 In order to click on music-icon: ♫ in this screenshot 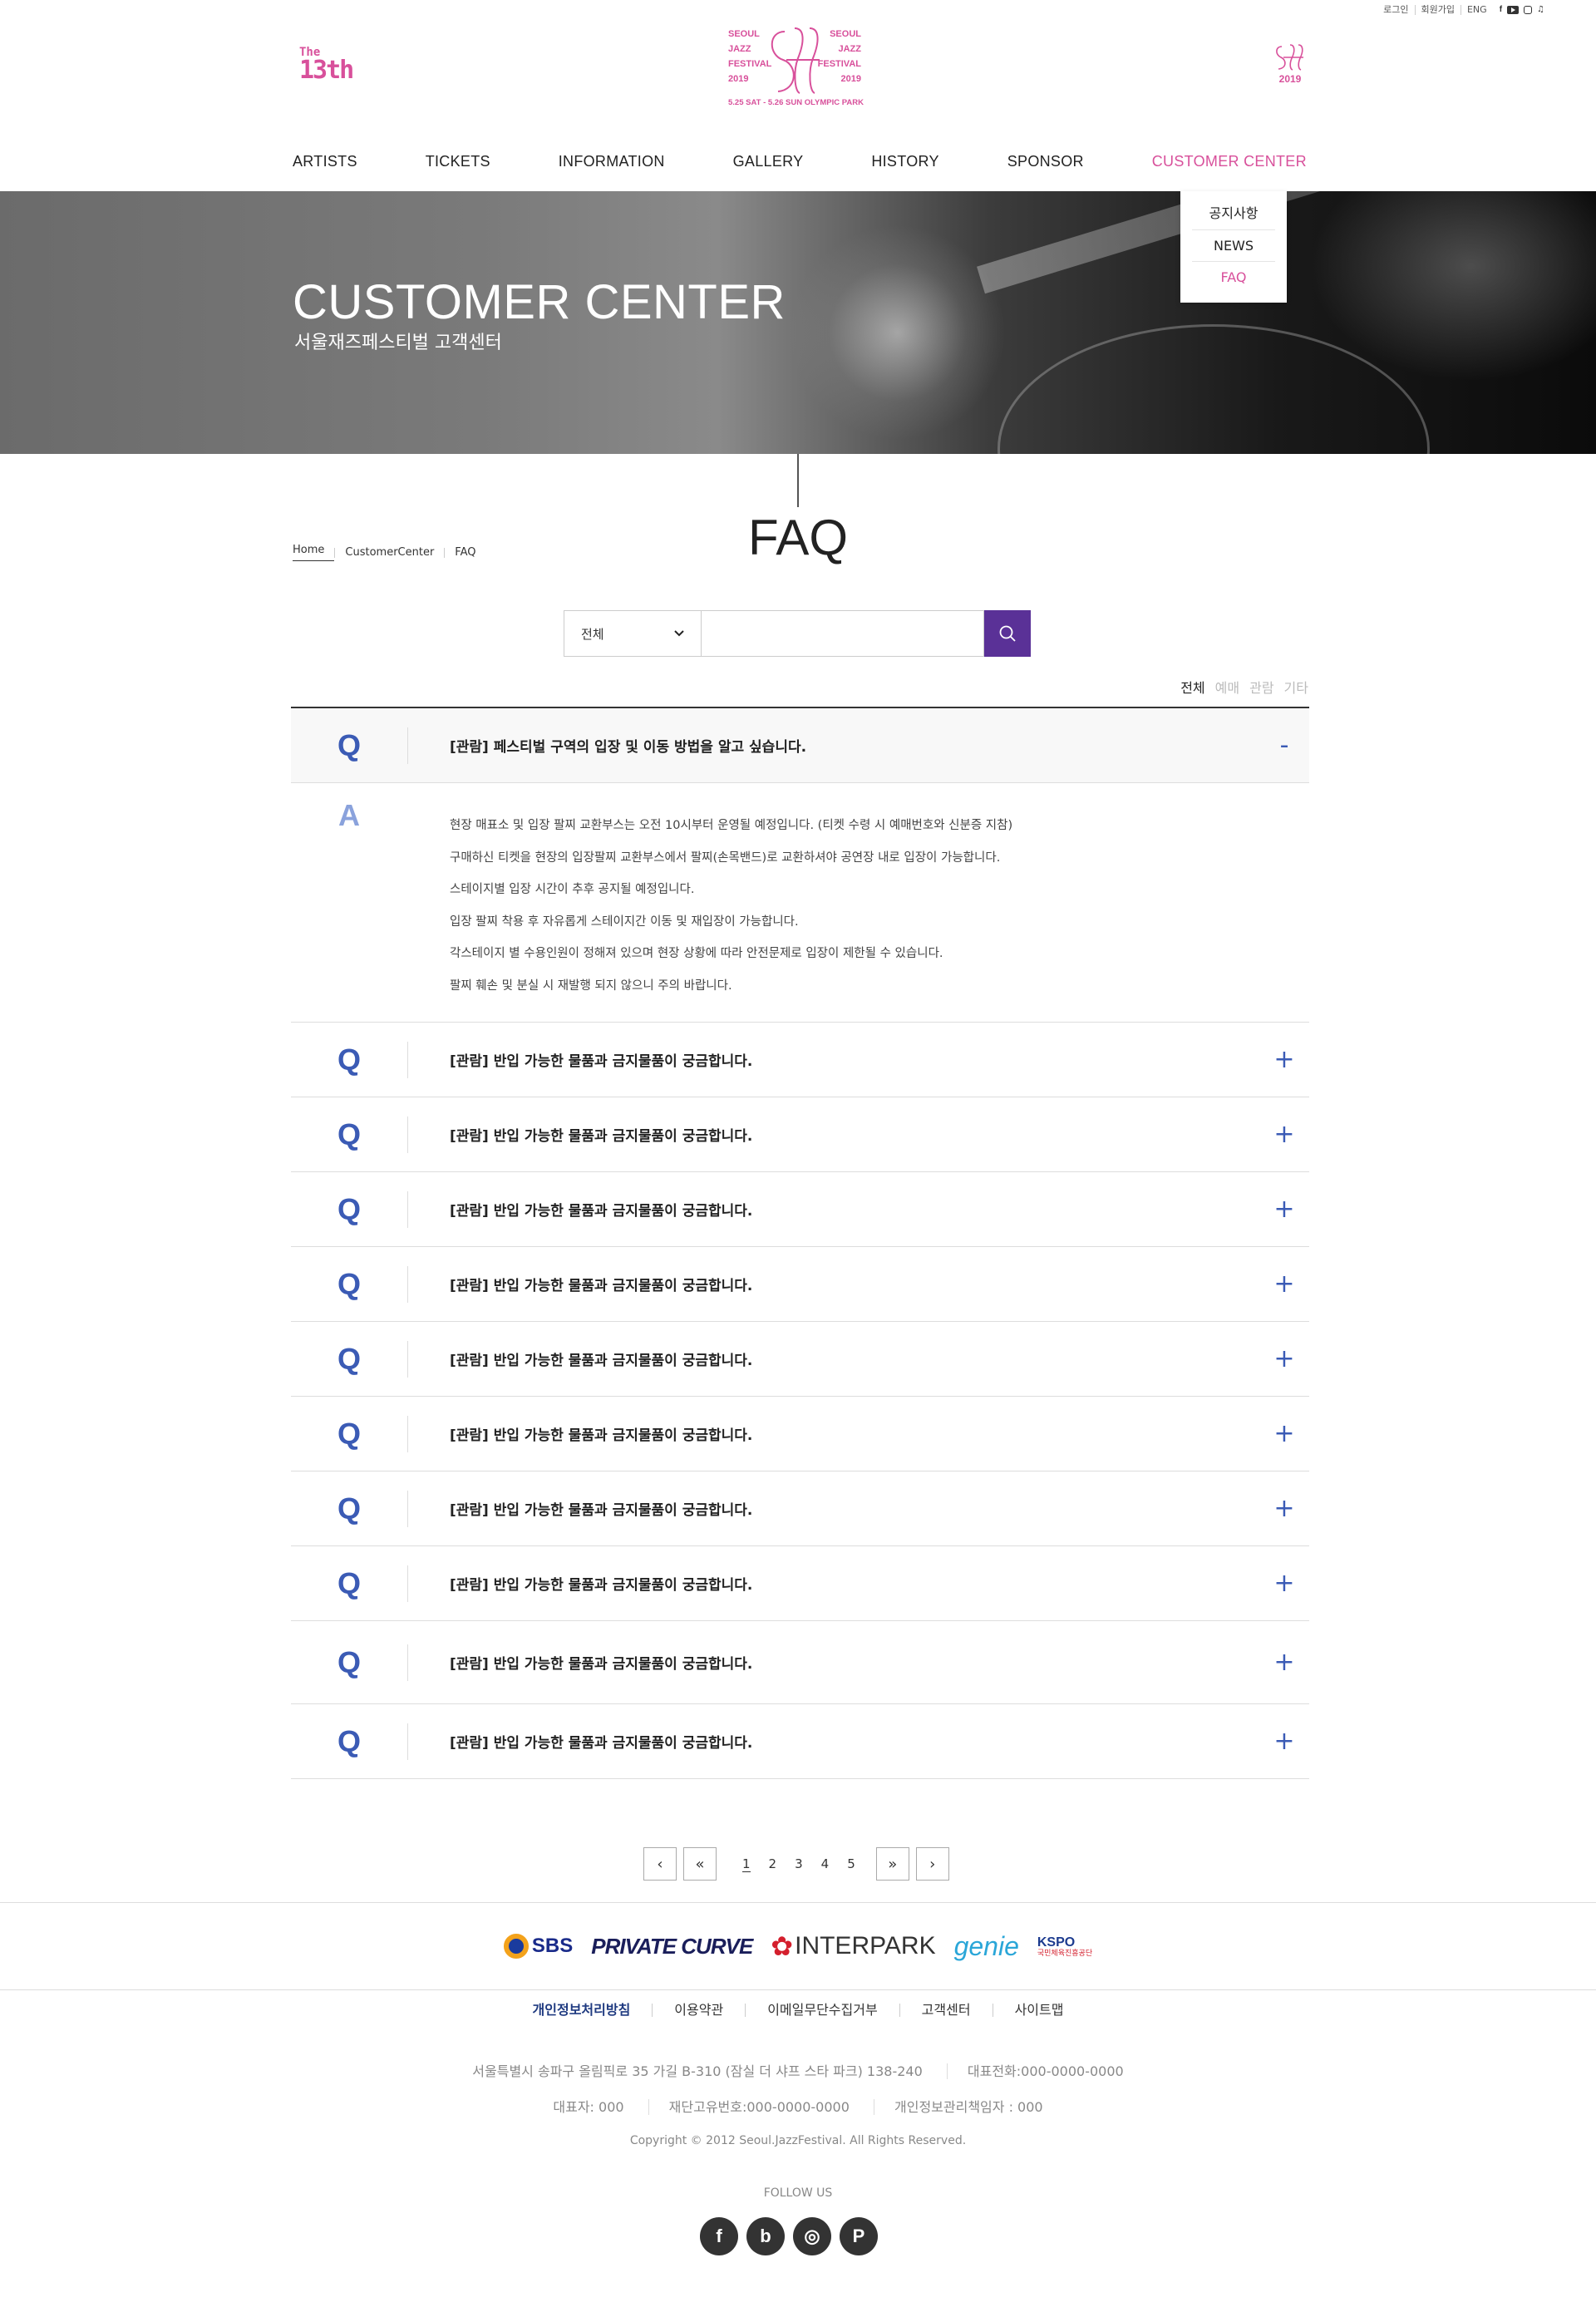, I will do `click(1540, 10)`.